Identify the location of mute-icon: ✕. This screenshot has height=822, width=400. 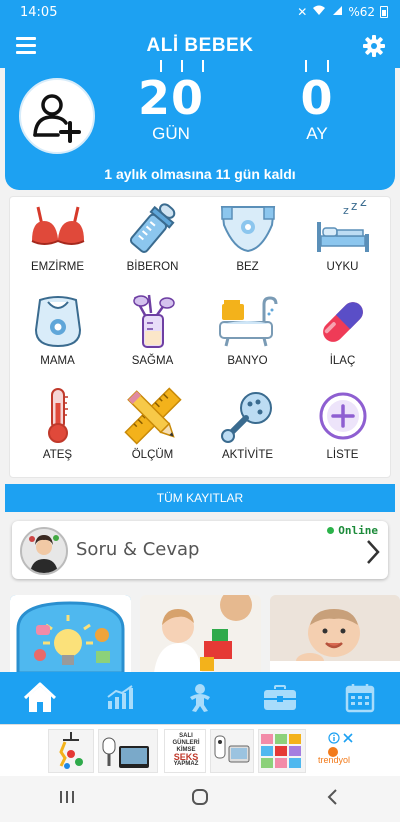
(302, 12).